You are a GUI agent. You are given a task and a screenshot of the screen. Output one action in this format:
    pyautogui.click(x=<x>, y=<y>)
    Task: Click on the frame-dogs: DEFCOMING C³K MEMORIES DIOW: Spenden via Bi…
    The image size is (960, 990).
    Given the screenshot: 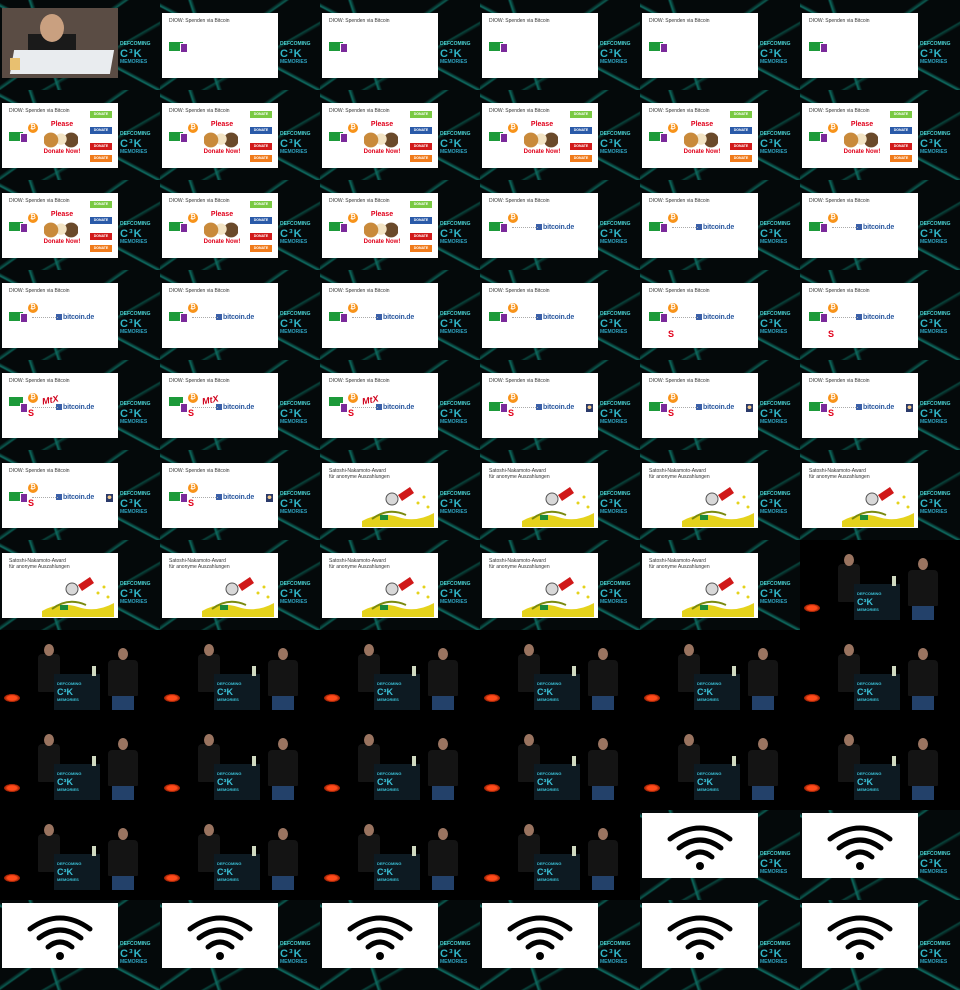 What is the action you would take?
    pyautogui.click(x=80, y=135)
    